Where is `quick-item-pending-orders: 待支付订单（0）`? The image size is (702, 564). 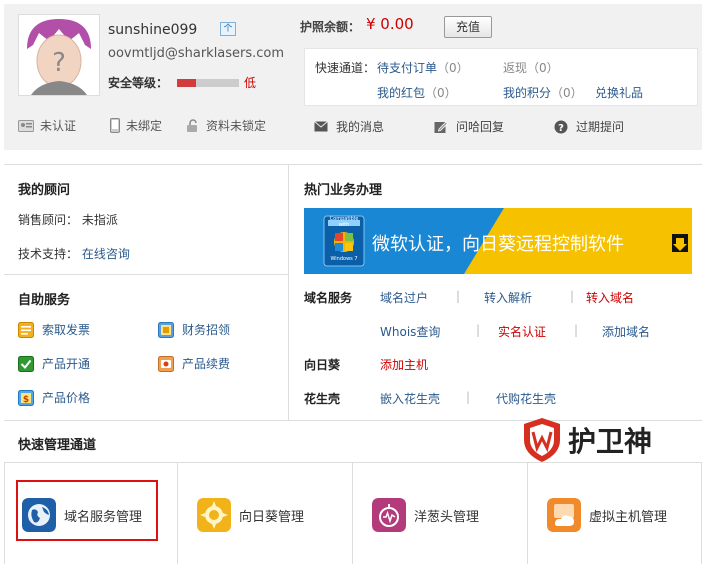 quick-item-pending-orders: 待支付订单（0） is located at coordinates (423, 67).